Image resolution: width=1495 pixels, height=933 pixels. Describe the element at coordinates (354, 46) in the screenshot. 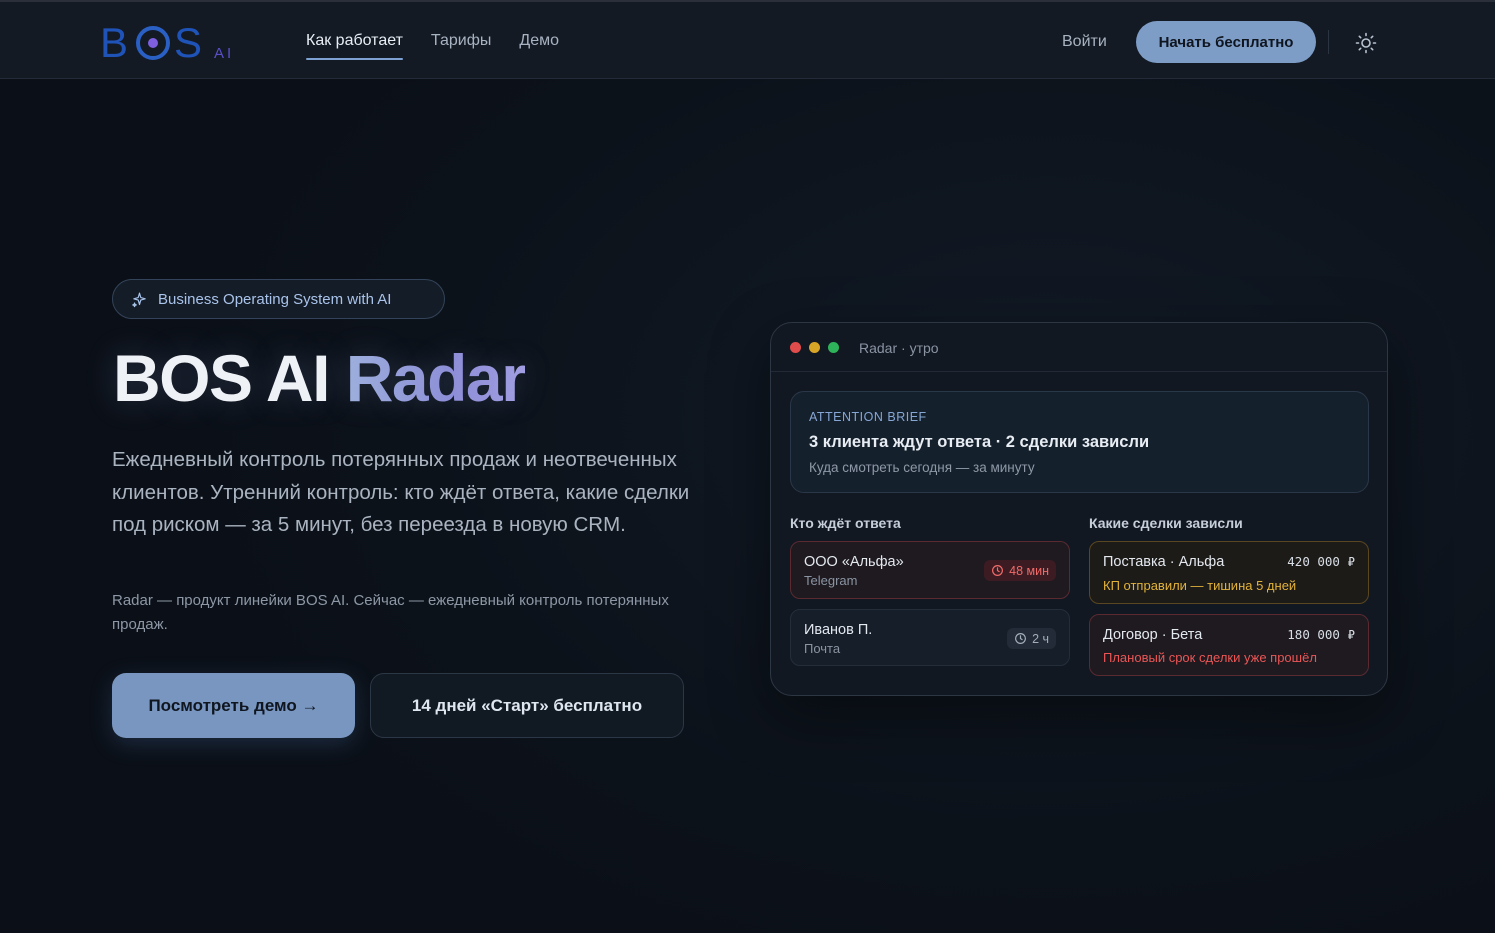

I see `nav-how-it-works: Как работает` at that location.